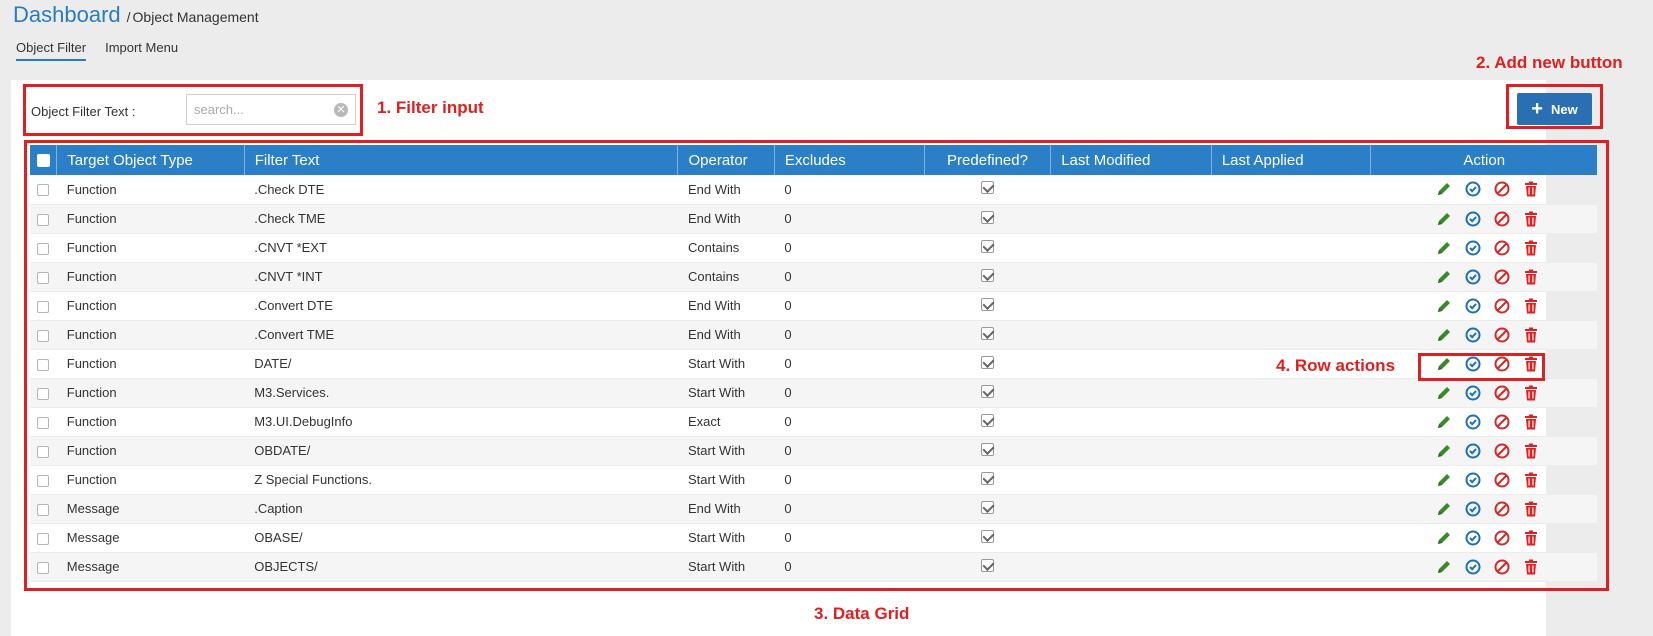 This screenshot has height=636, width=1653. What do you see at coordinates (1549, 62) in the screenshot?
I see `annotation-add-new: 2. Add new button` at bounding box center [1549, 62].